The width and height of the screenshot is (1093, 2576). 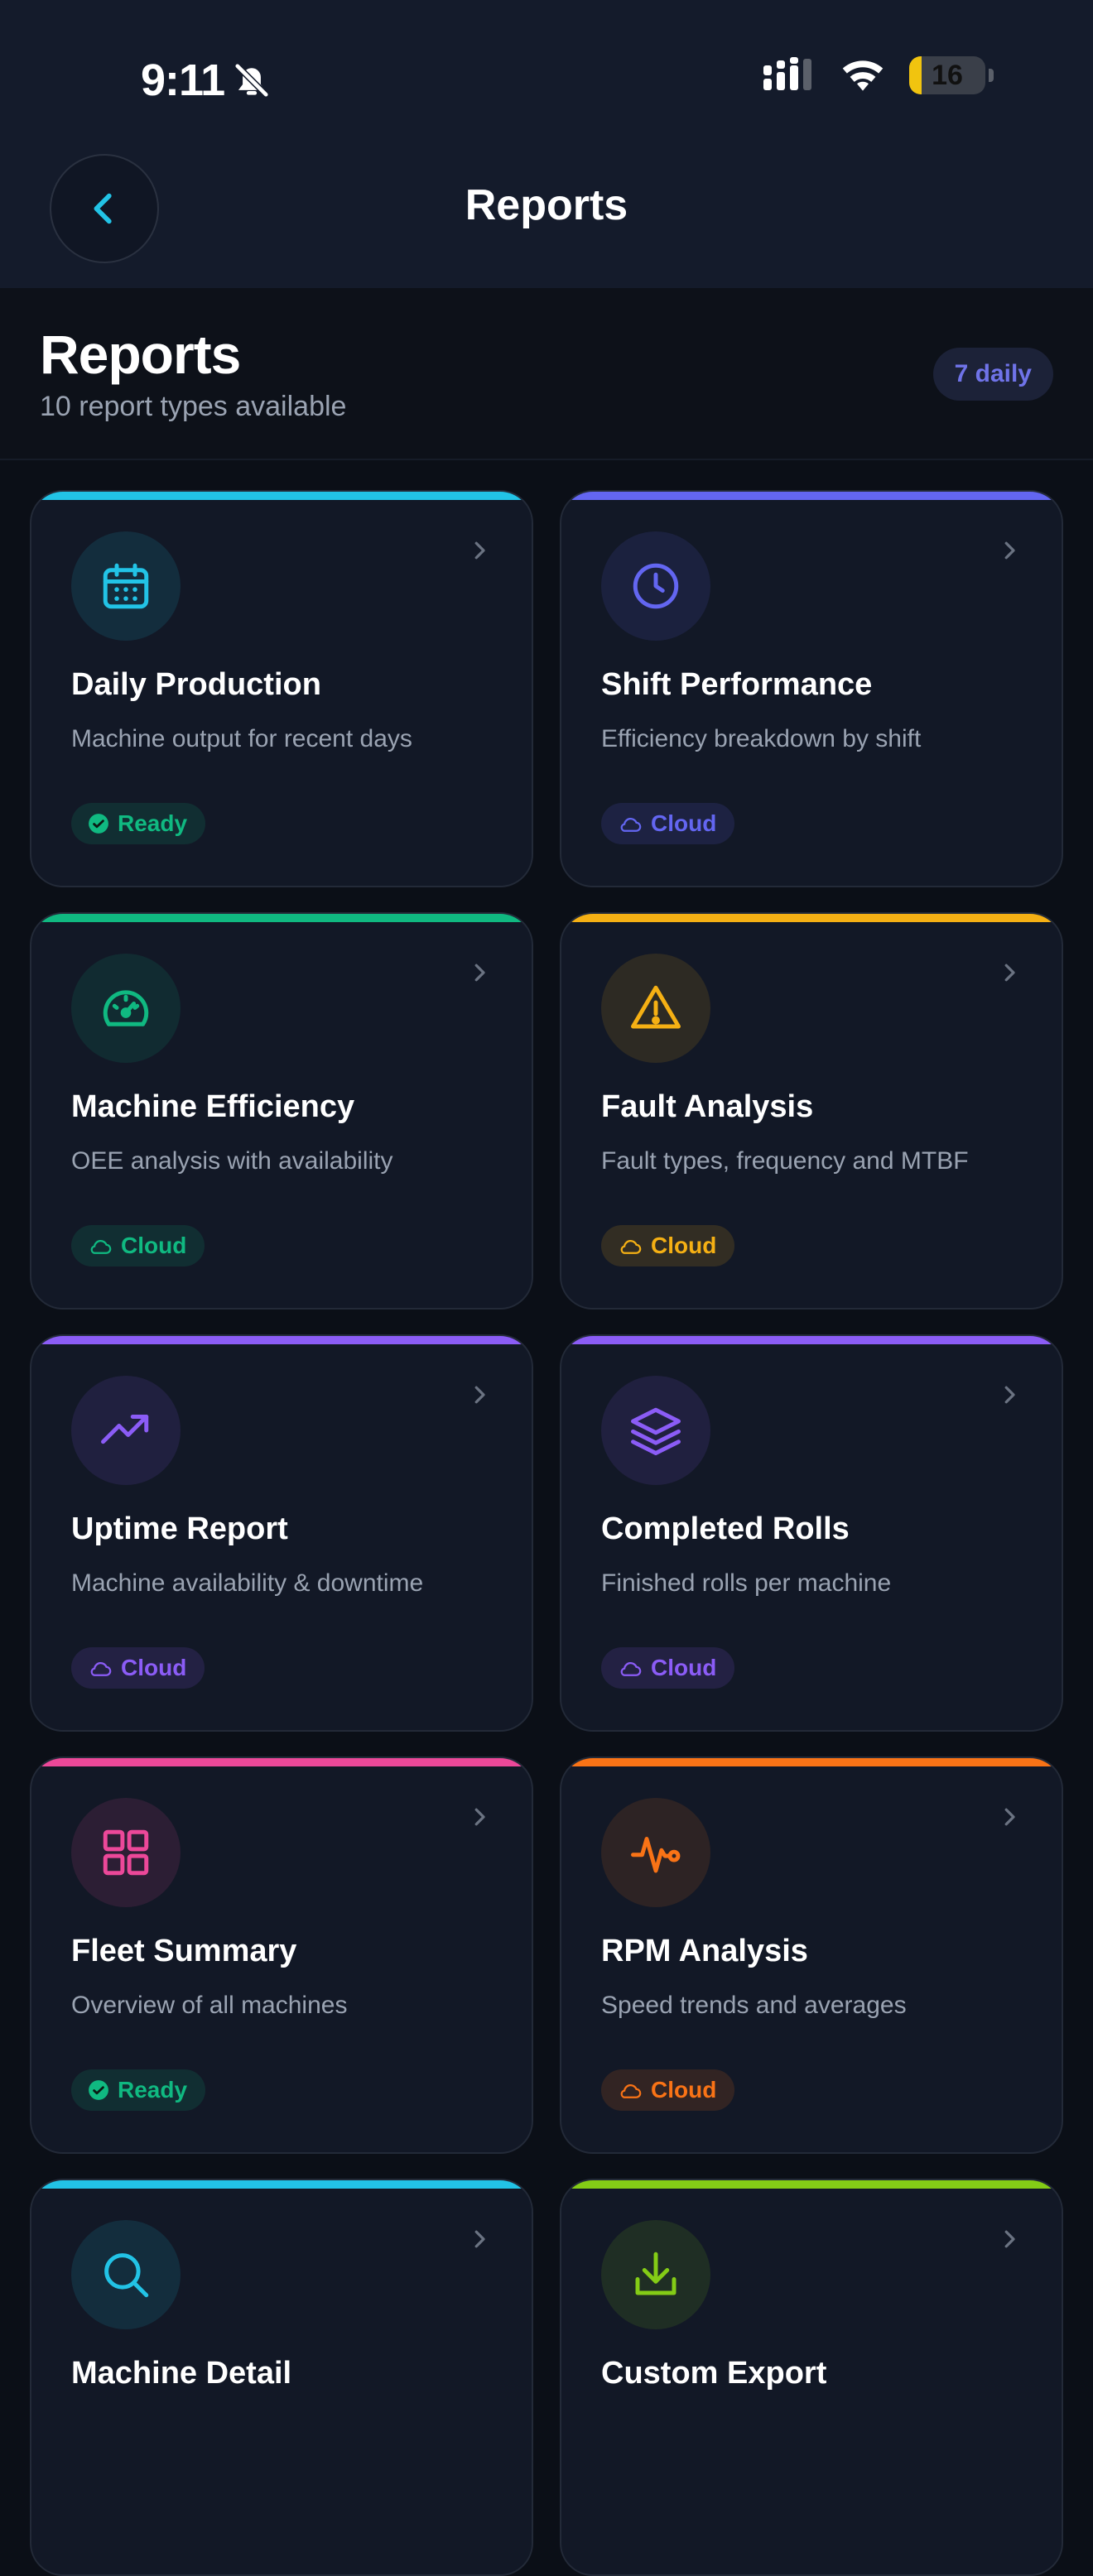 What do you see at coordinates (811, 2377) in the screenshot?
I see `report-card-custom-export: Custom Export` at bounding box center [811, 2377].